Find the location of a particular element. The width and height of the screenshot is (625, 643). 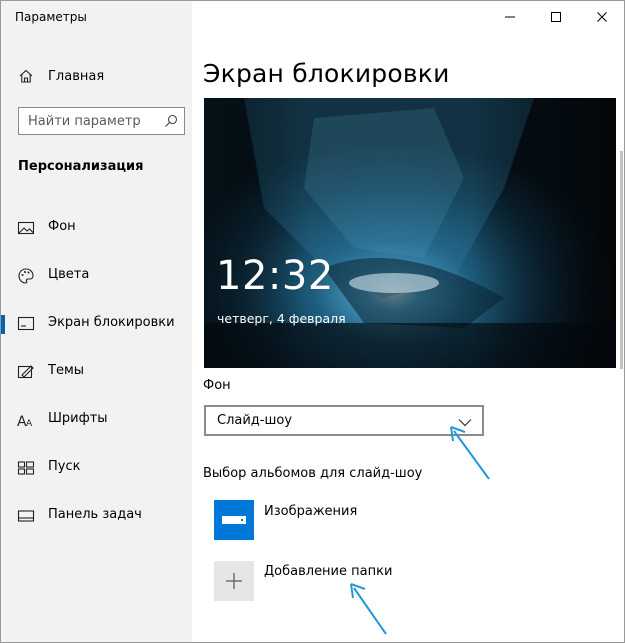

lock-screen-time: 12:32 is located at coordinates (275, 276).